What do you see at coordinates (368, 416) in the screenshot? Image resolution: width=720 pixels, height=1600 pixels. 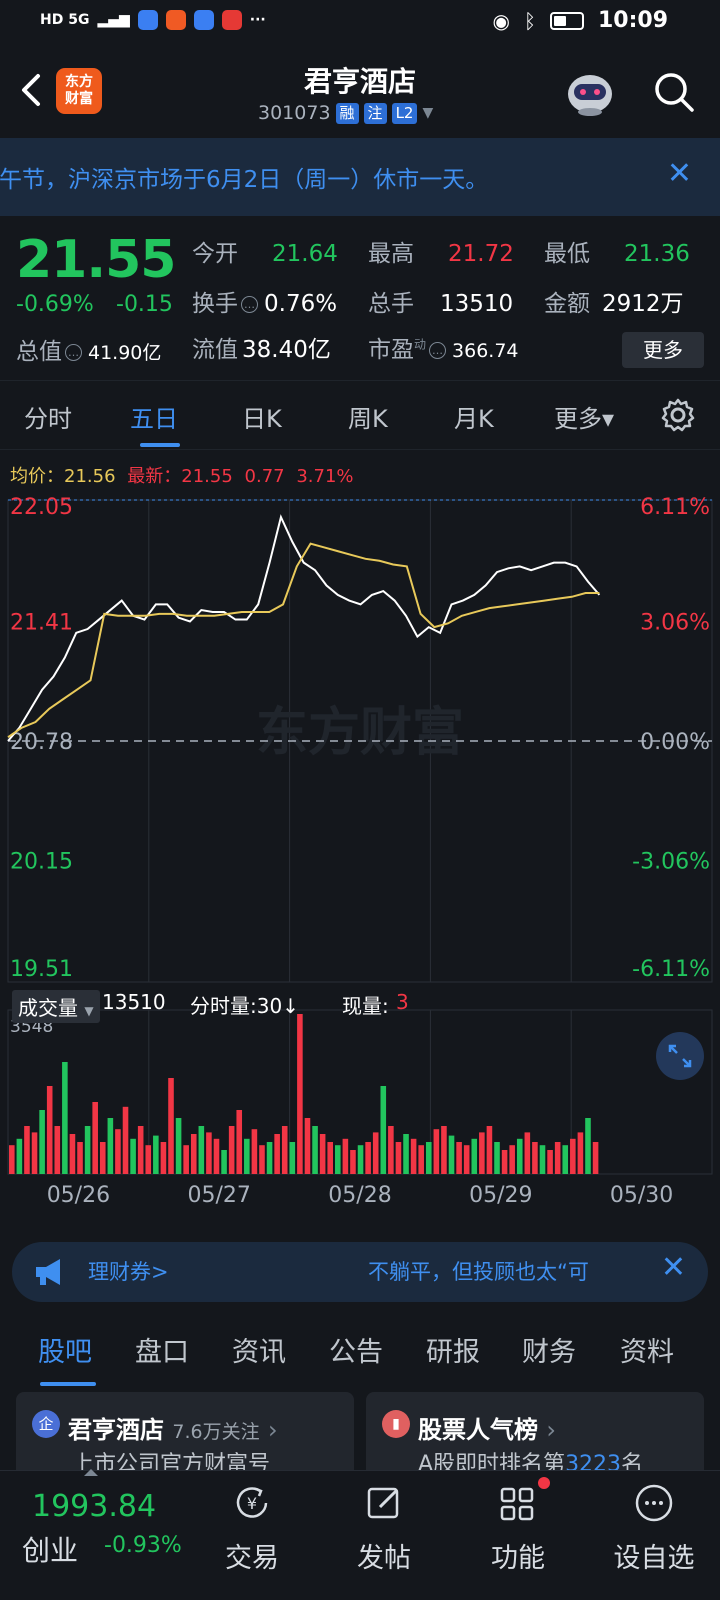 I see `tab-weekly-k: 周K` at bounding box center [368, 416].